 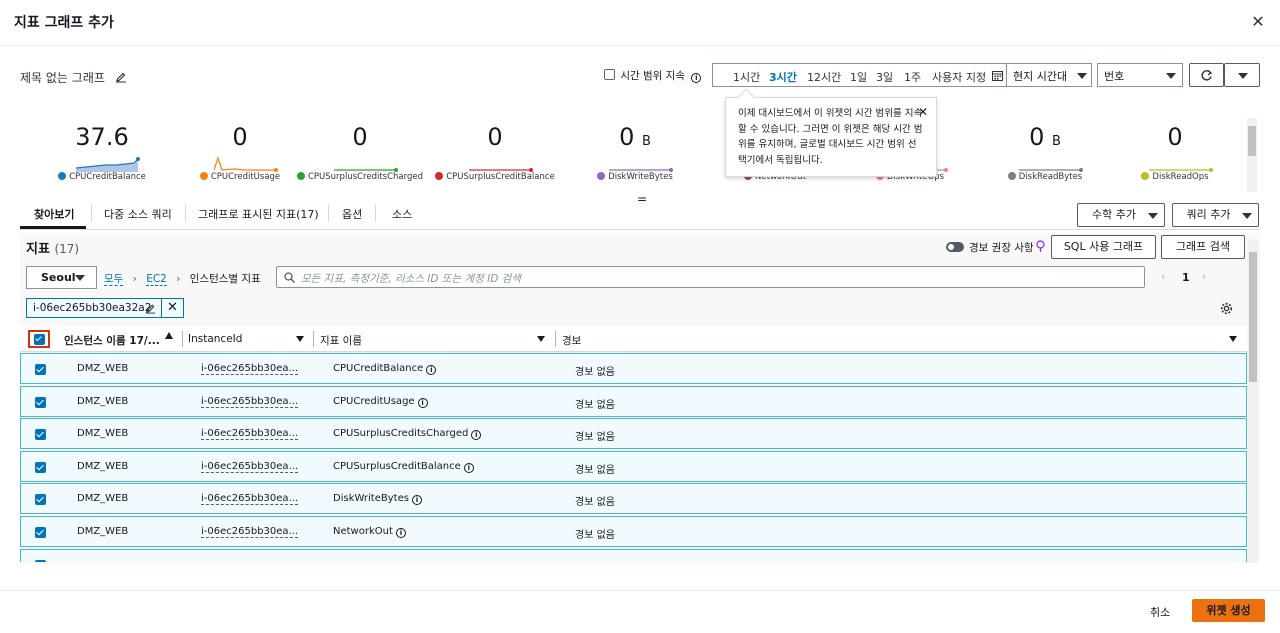 What do you see at coordinates (1253, 401) in the screenshot?
I see `table-scrollbar` at bounding box center [1253, 401].